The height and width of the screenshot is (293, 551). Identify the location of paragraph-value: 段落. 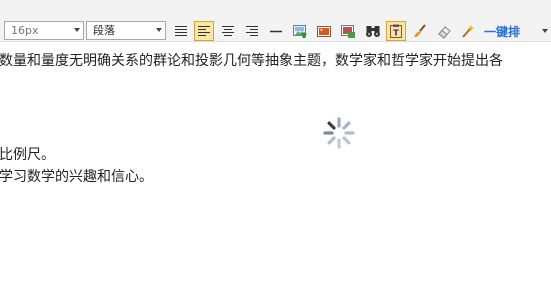
(104, 30).